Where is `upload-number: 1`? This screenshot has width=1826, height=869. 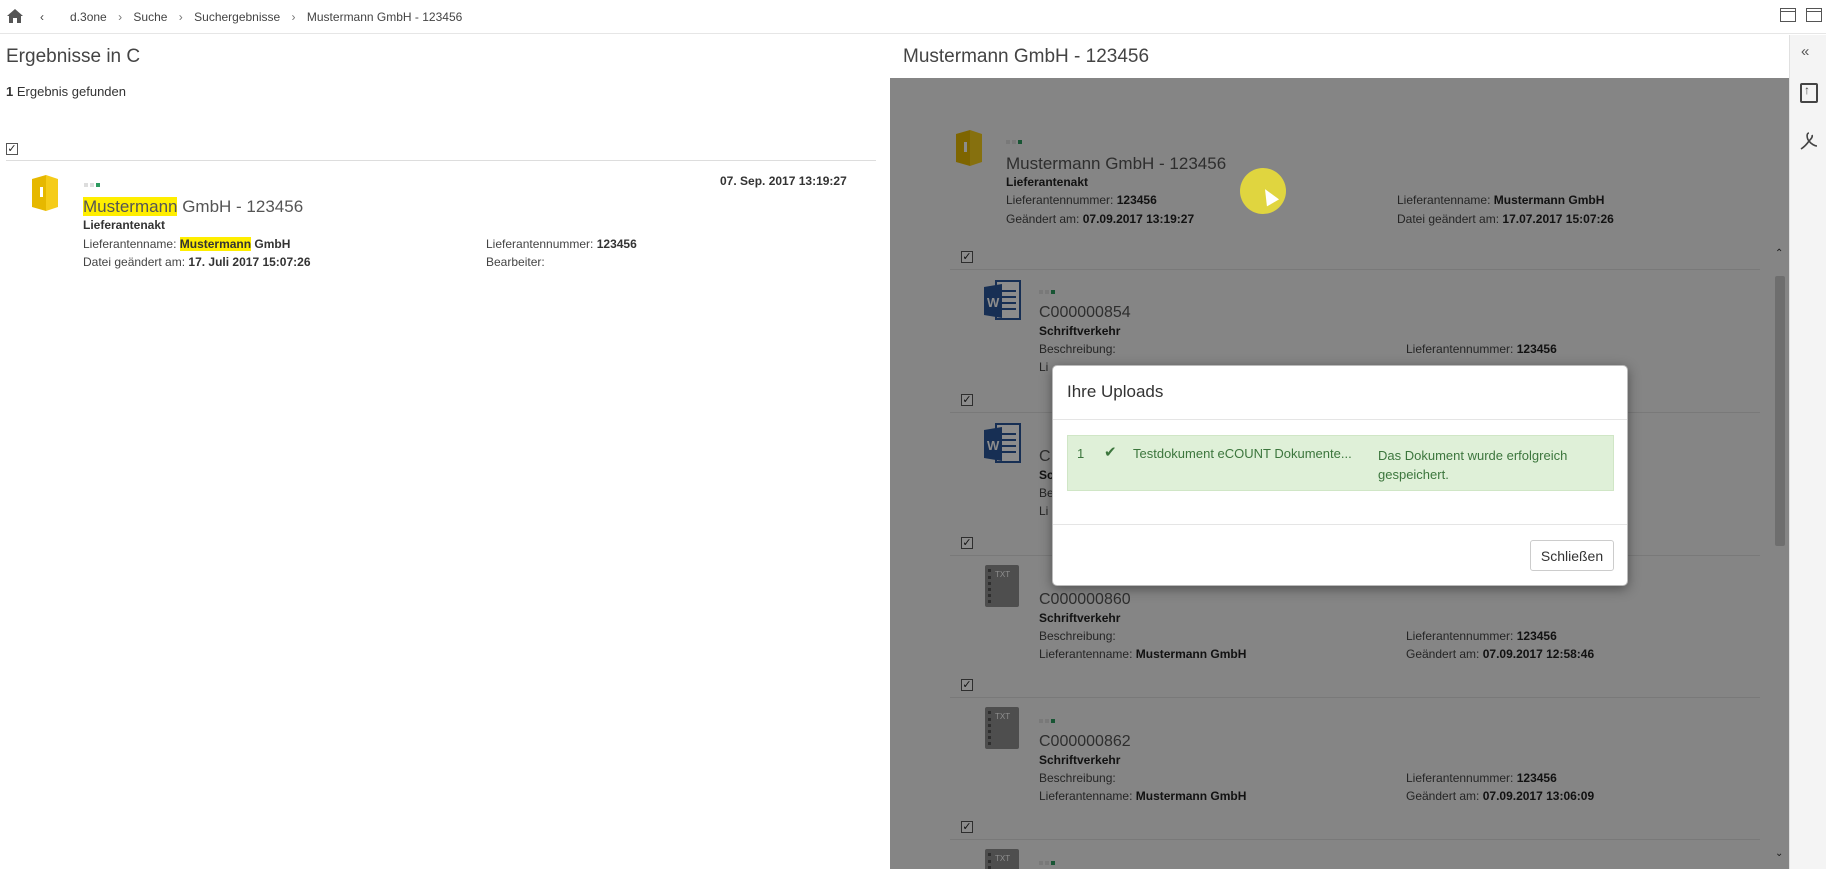
upload-number: 1 is located at coordinates (1081, 453).